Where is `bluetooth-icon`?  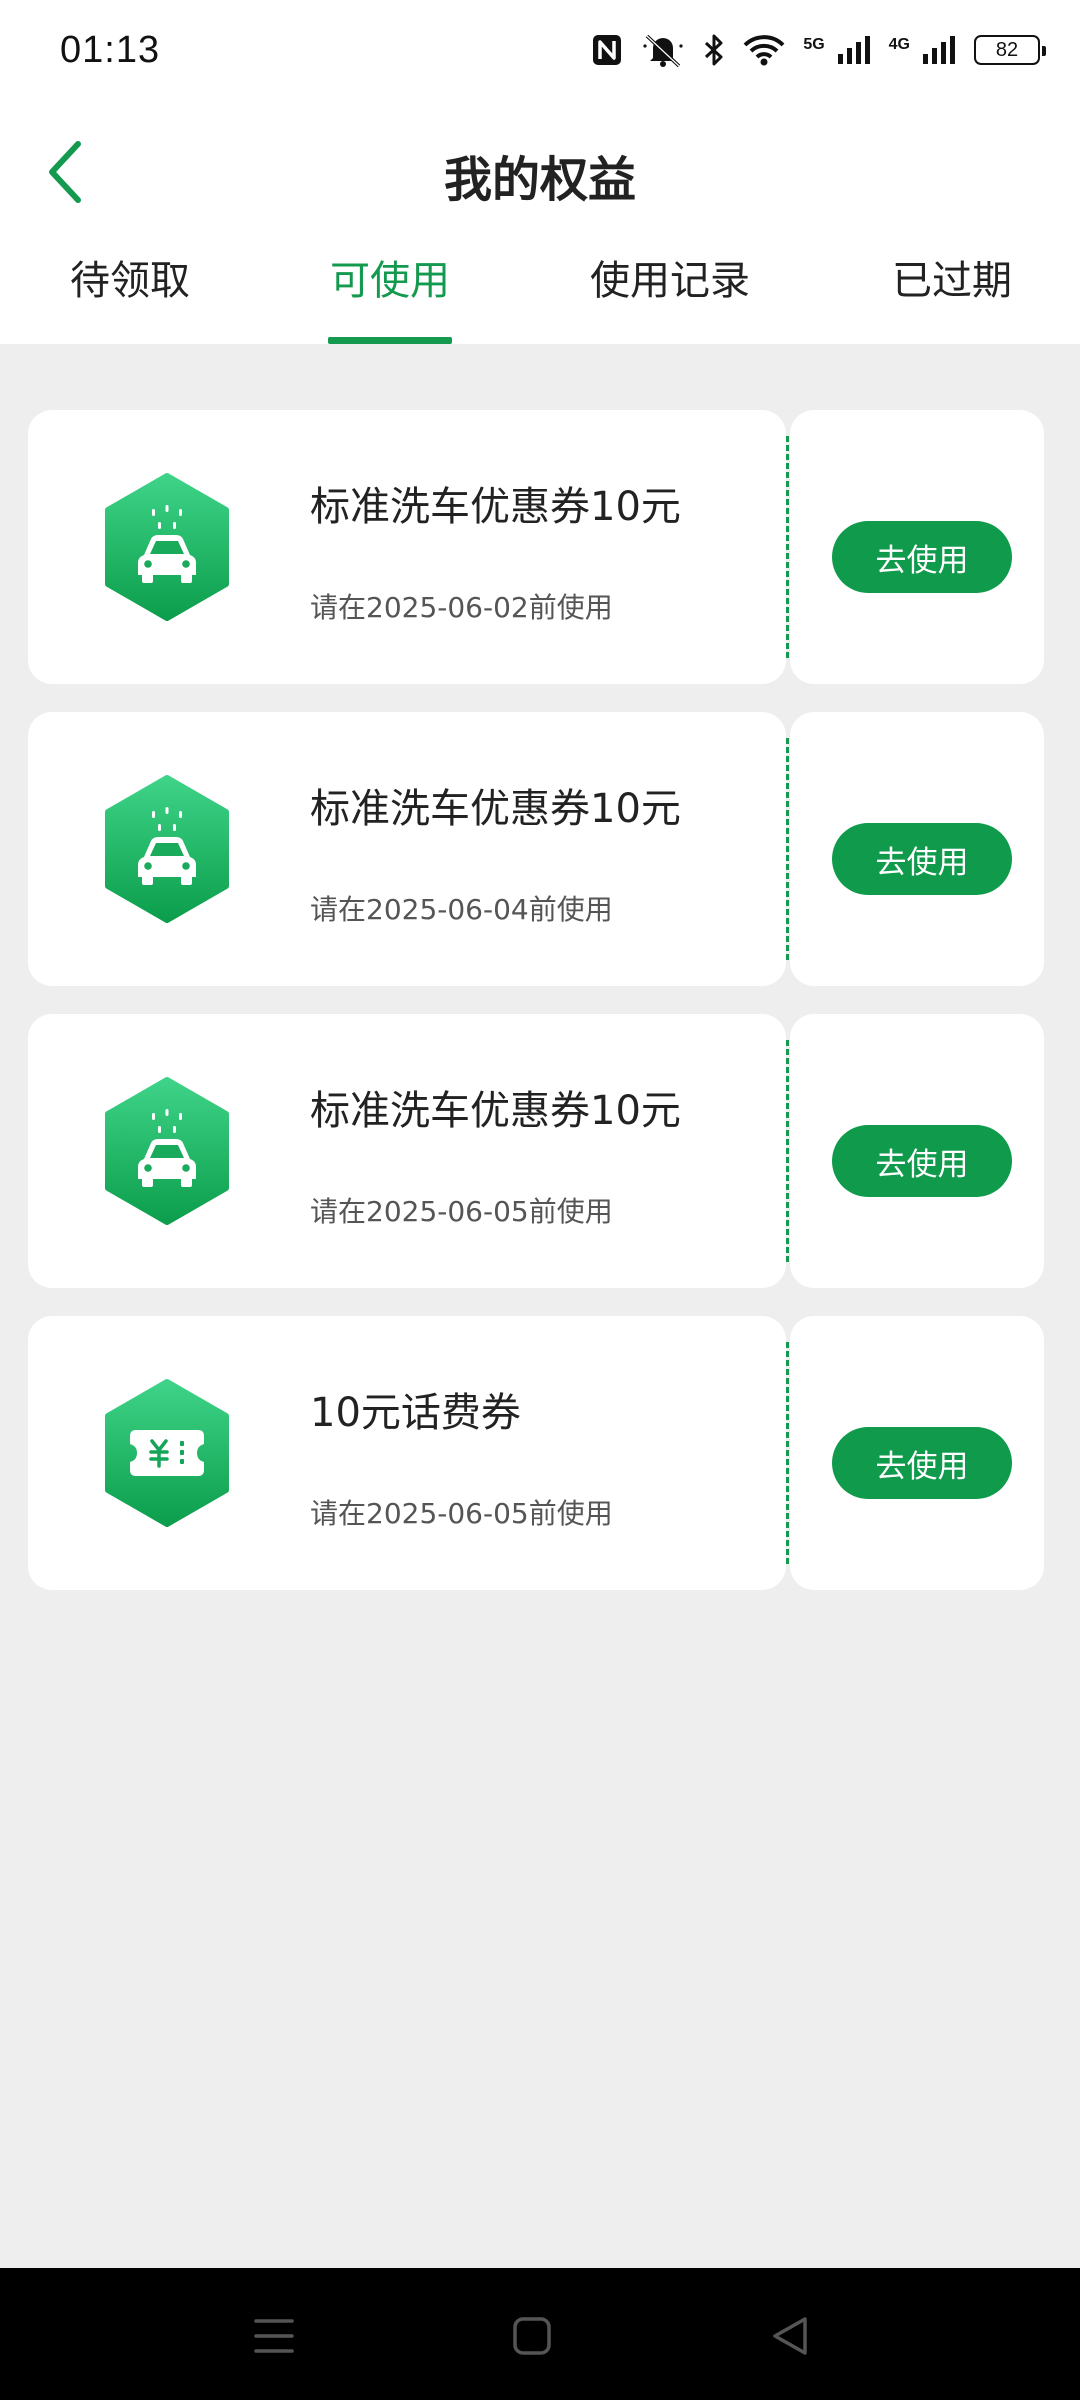 bluetooth-icon is located at coordinates (714, 50).